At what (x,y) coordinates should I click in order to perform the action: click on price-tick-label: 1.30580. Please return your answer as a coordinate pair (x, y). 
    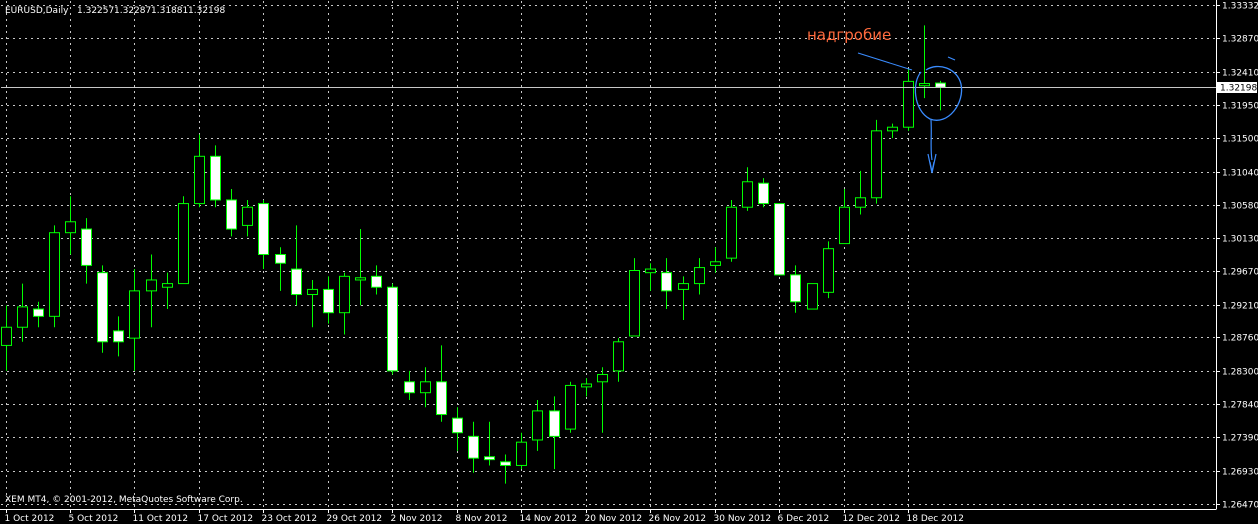
    Looking at the image, I should click on (1240, 207).